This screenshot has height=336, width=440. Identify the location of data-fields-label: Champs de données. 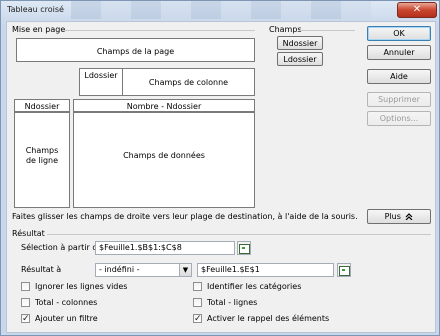
(164, 155).